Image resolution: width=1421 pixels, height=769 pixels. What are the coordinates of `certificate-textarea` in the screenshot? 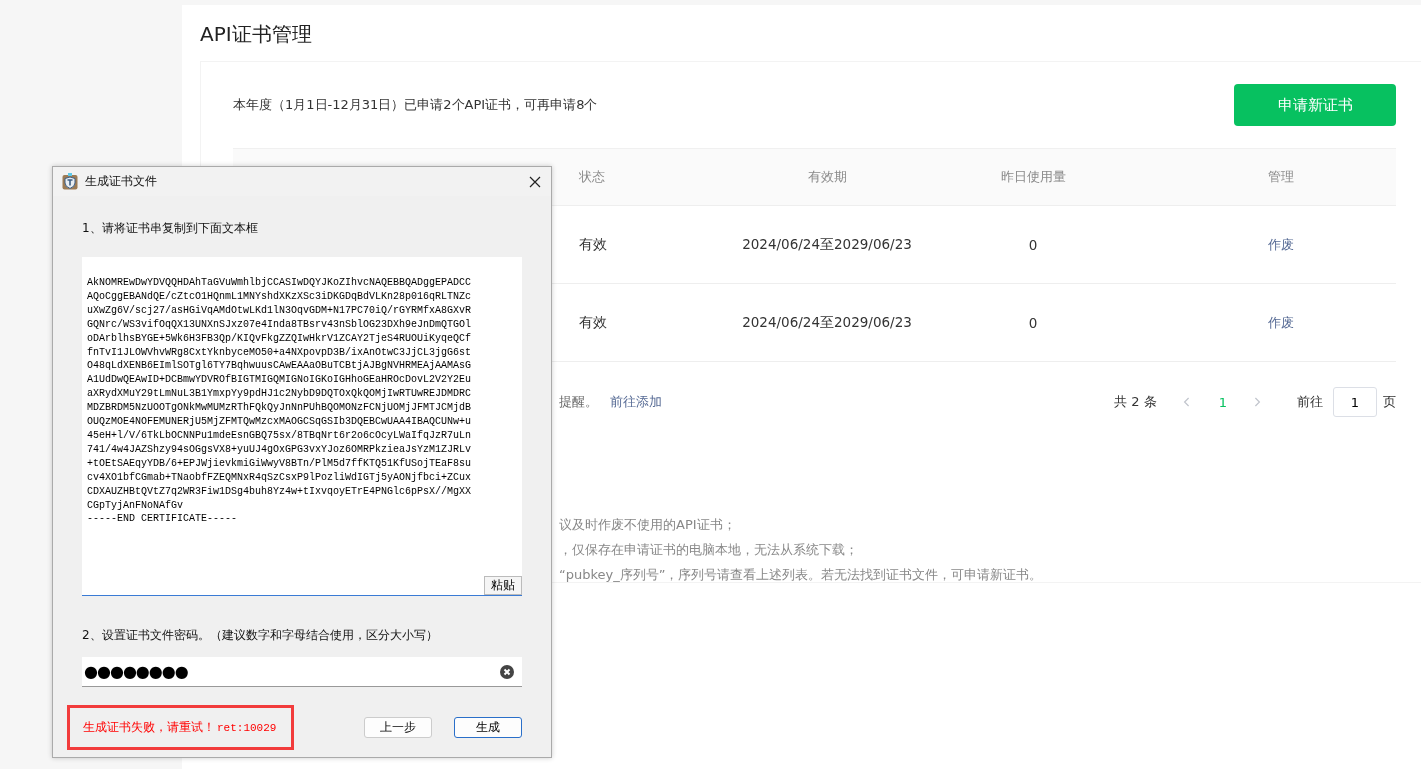 It's located at (302, 426).